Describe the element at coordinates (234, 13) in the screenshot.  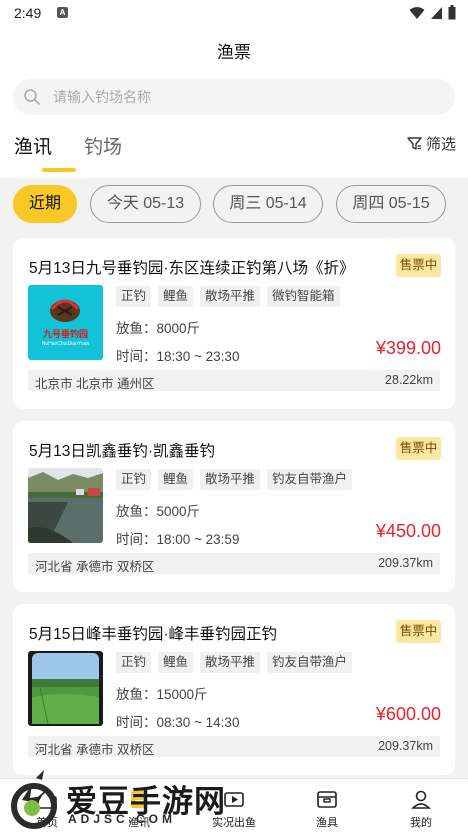
I see `status-bar: 2:49 A` at that location.